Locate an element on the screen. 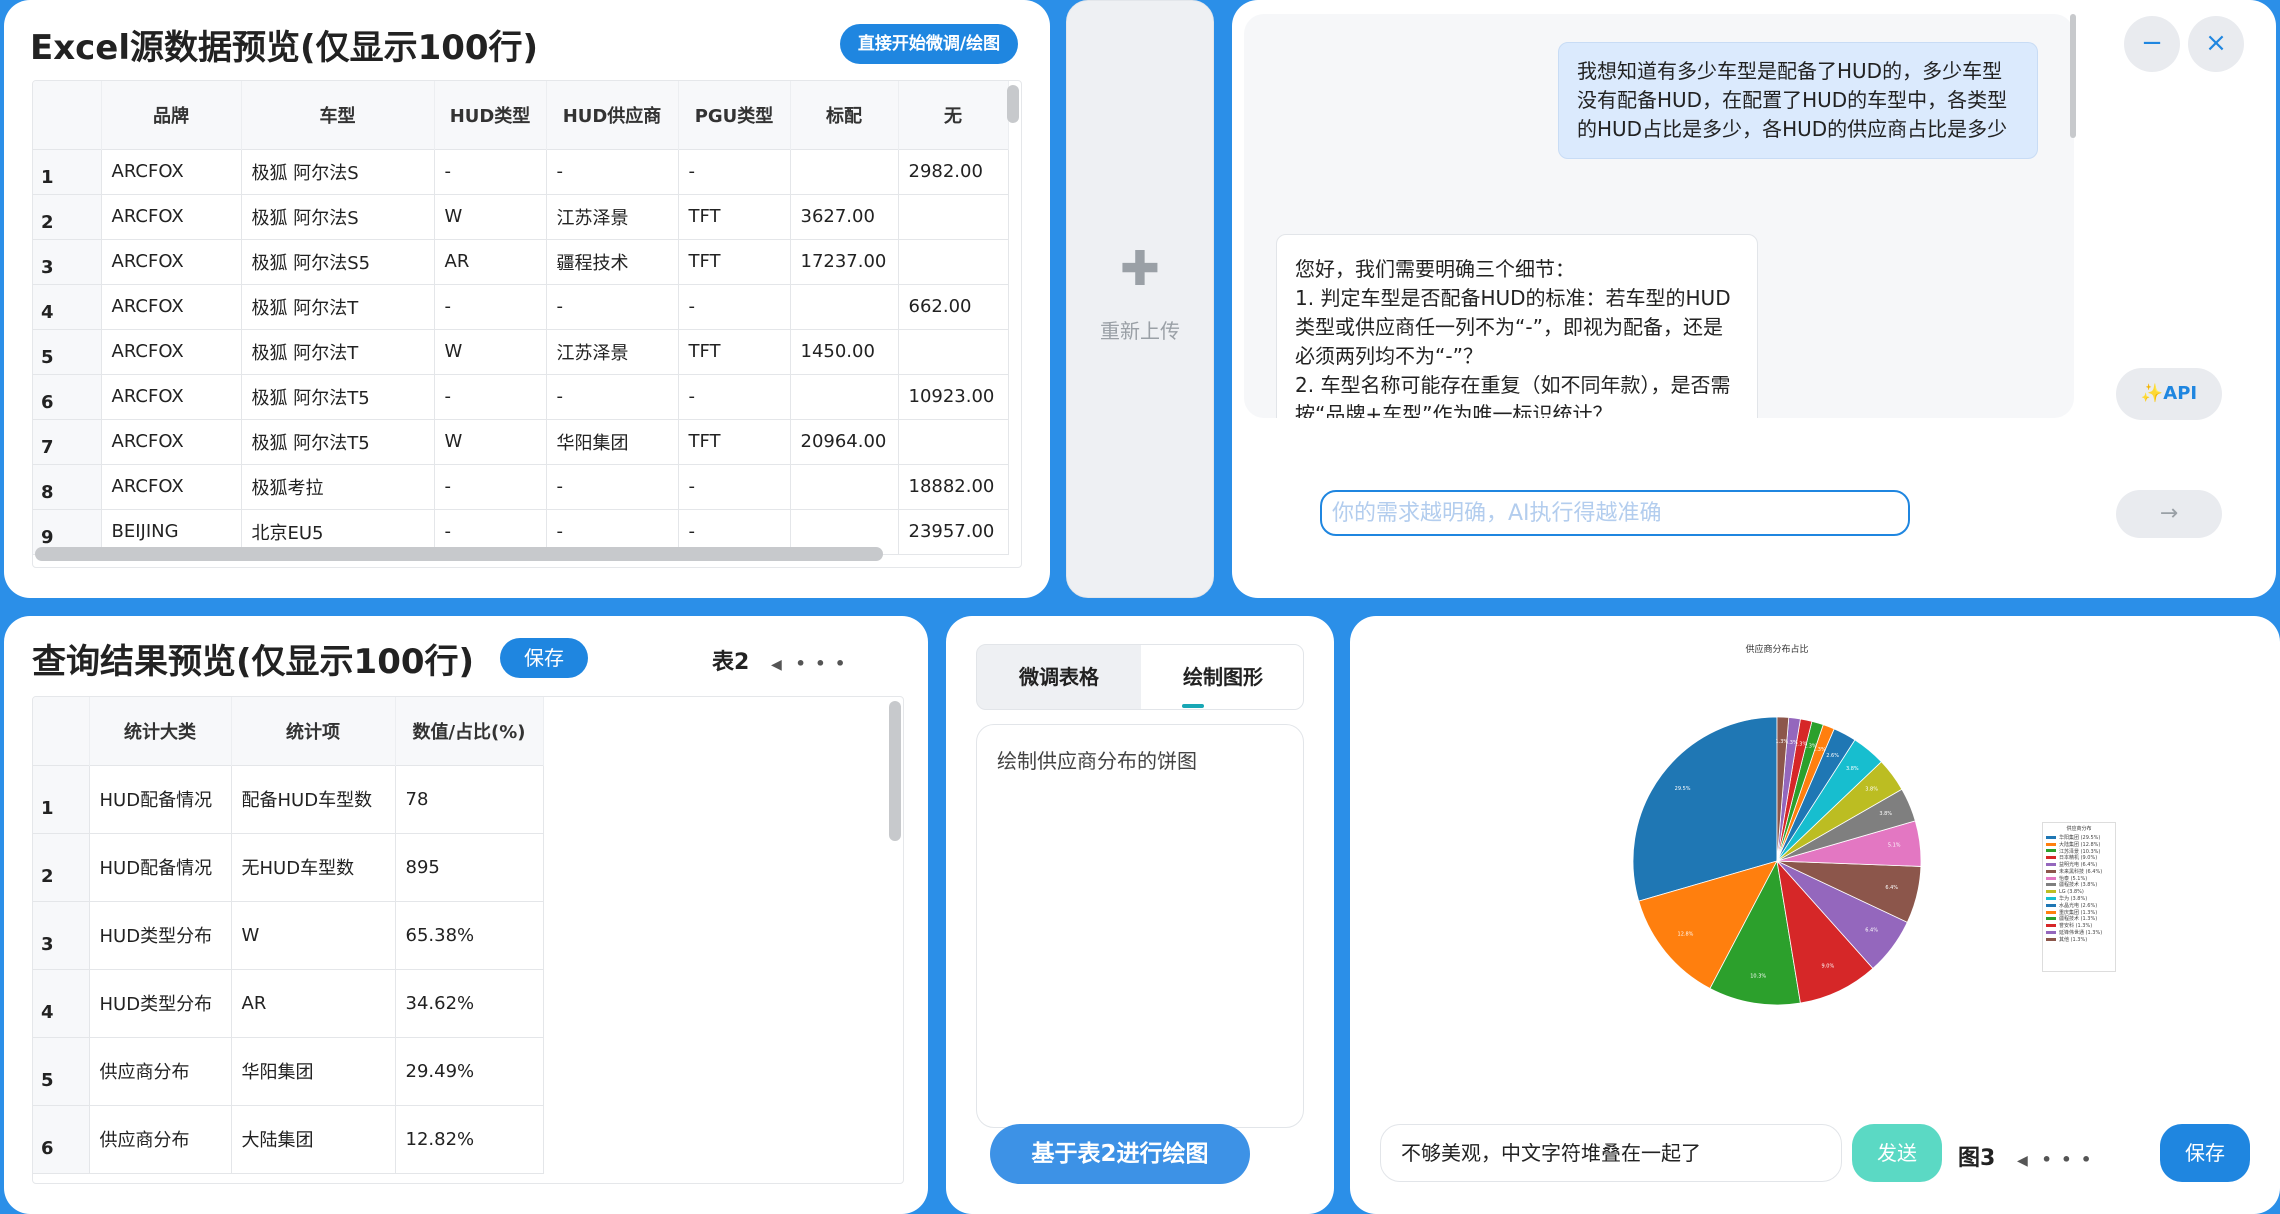  result-save-button: 保存 is located at coordinates (544, 658).